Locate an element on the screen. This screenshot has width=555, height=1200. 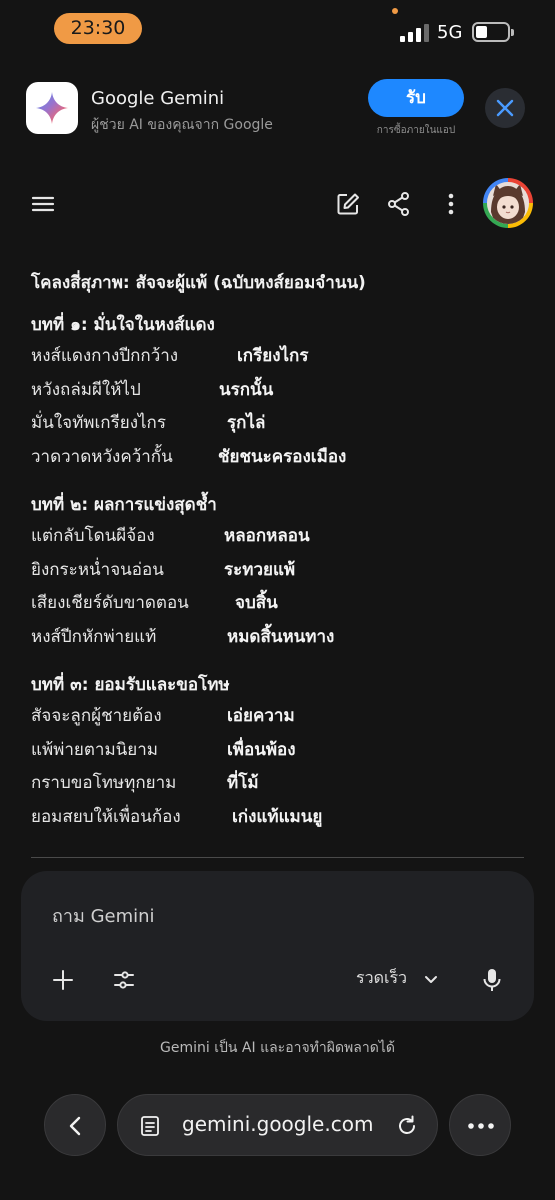
poem-line: แต่กลับโดนผีจ้อง หลอกหลอน is located at coordinates (281, 537).